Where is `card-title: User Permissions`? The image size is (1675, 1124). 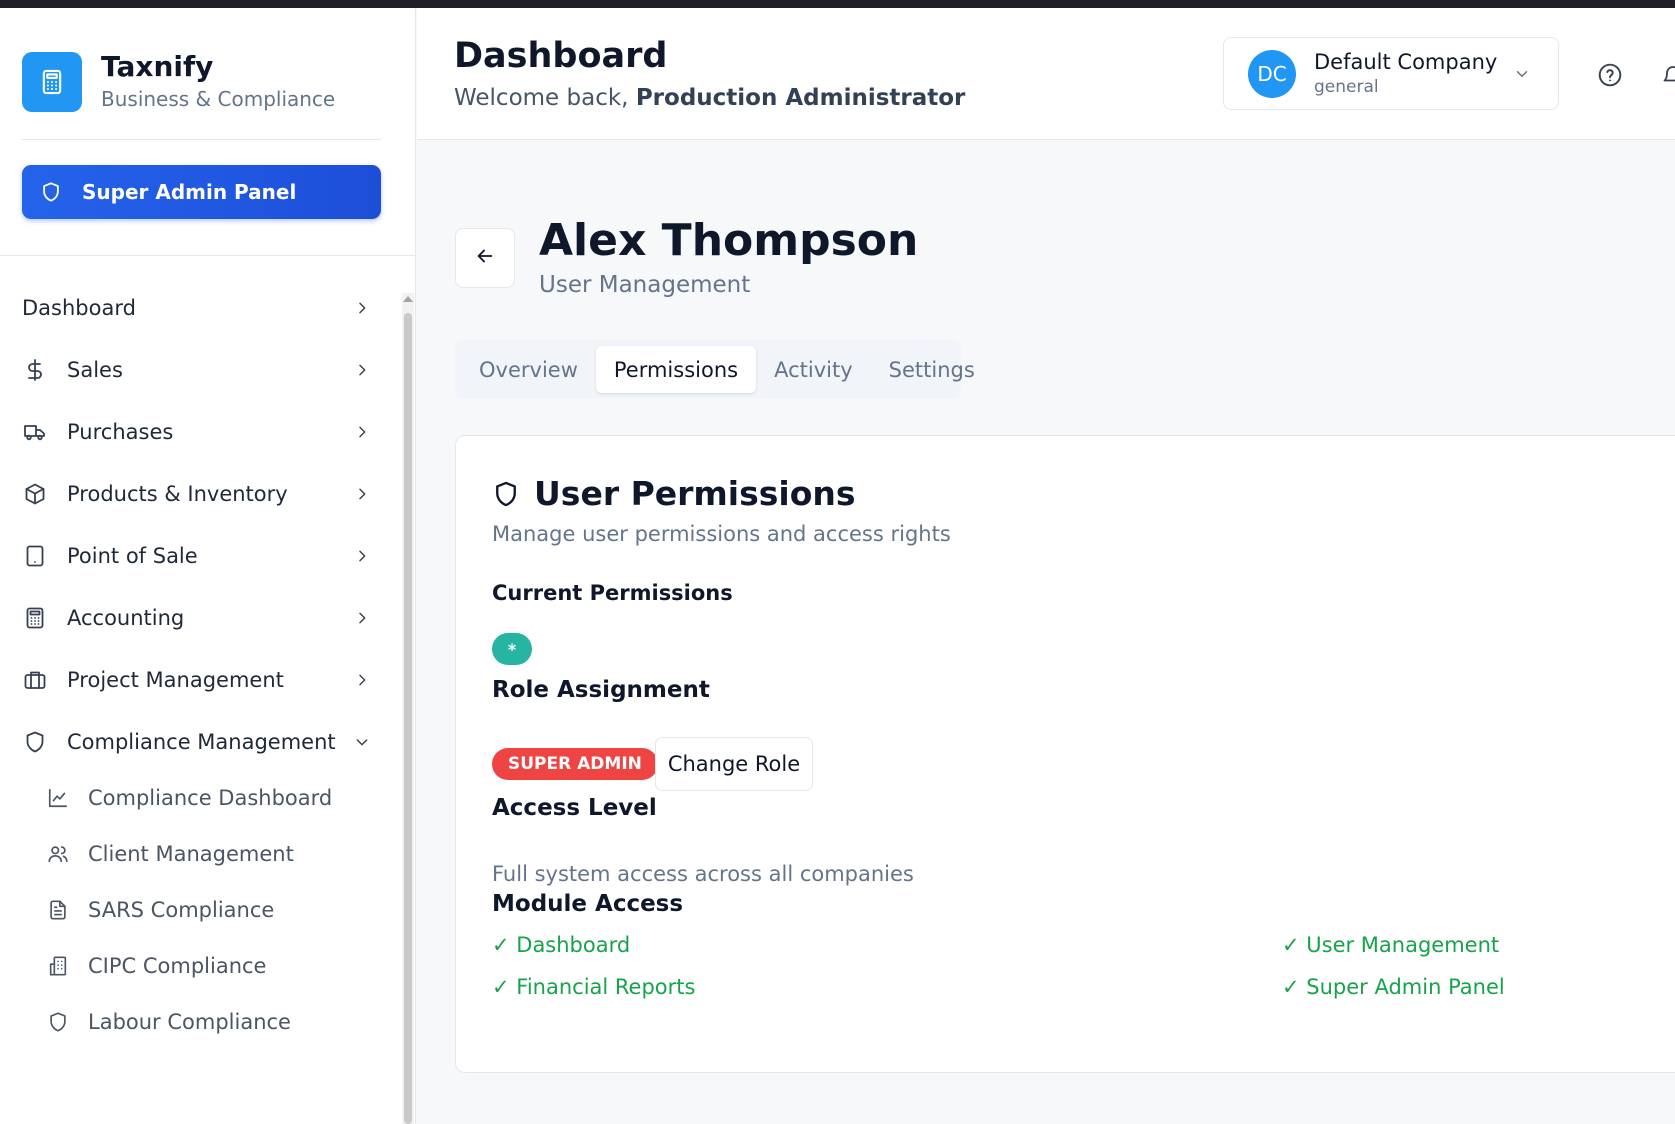 card-title: User Permissions is located at coordinates (674, 493).